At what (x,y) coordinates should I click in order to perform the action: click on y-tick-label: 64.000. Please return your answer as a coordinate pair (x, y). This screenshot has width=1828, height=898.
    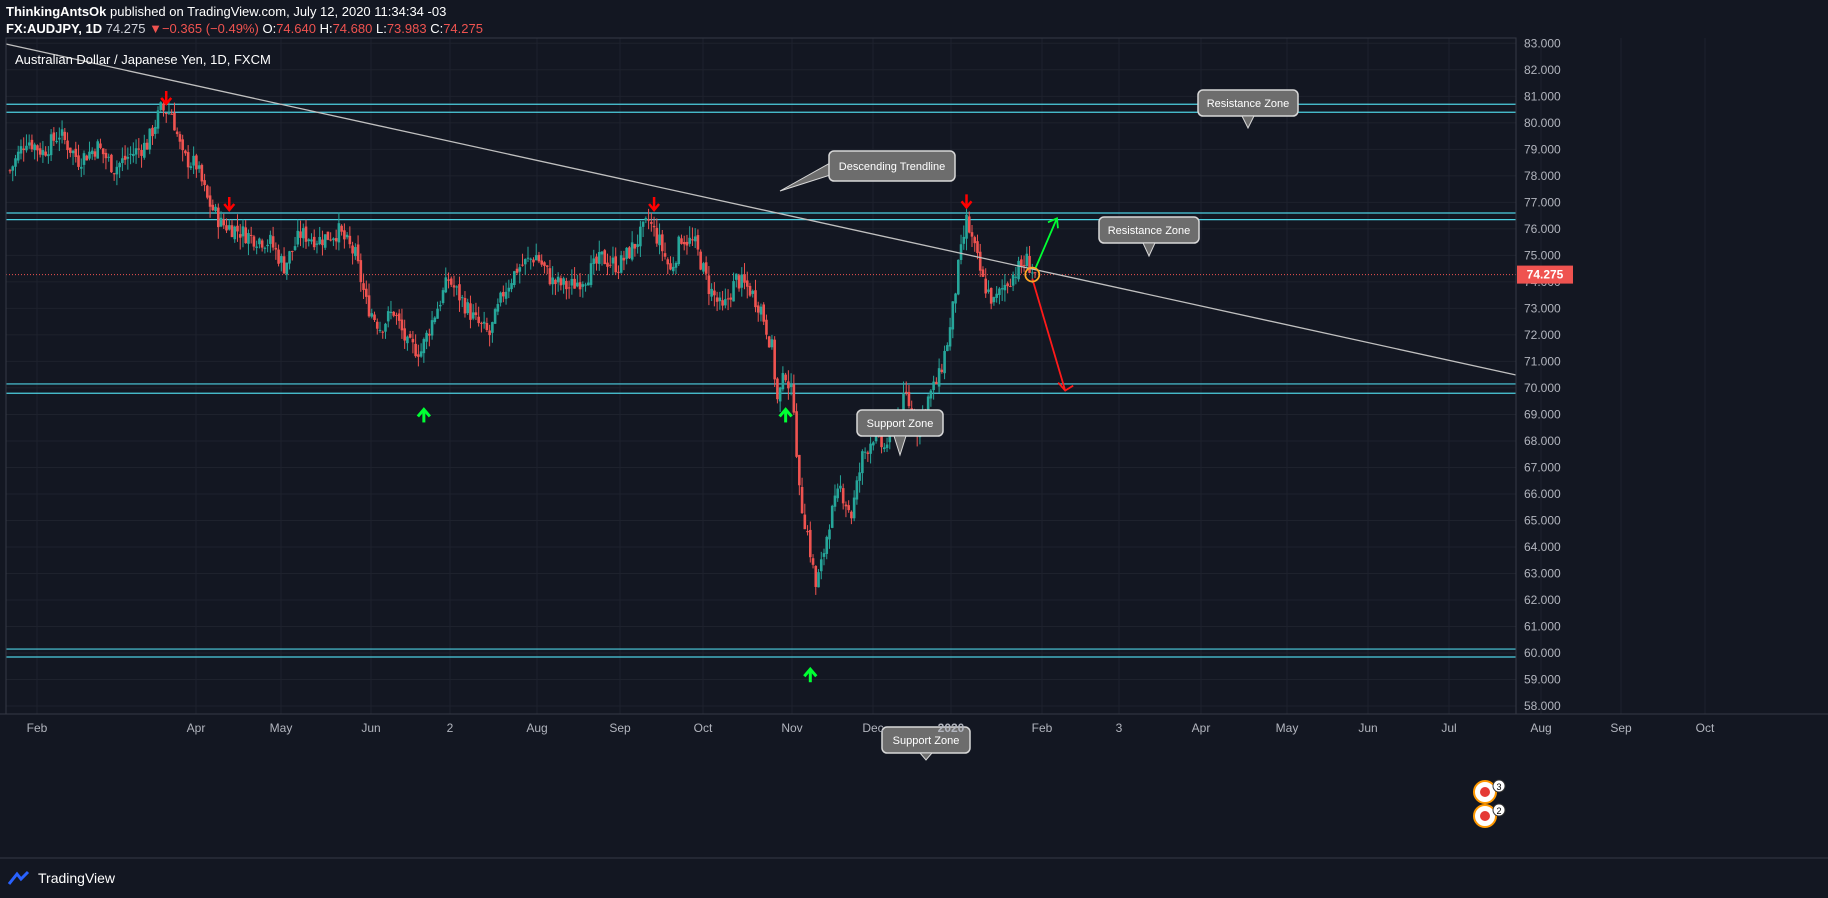
    Looking at the image, I should click on (1542, 547).